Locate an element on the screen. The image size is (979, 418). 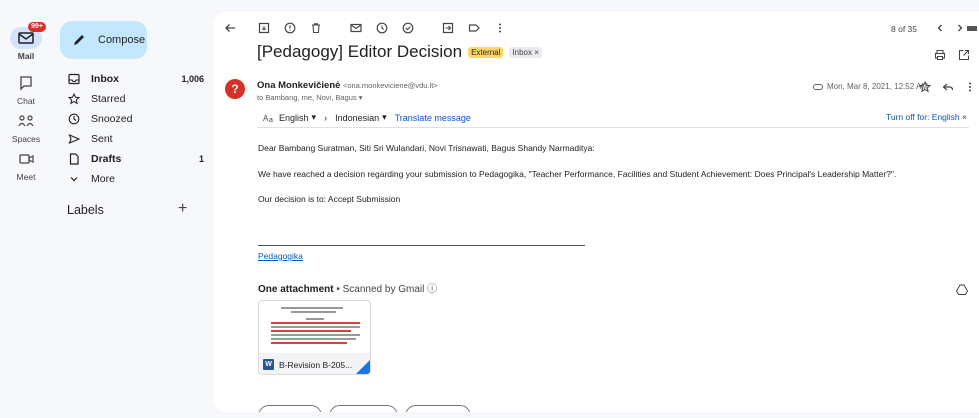
nav-drafts-count: 1 is located at coordinates (201, 158).